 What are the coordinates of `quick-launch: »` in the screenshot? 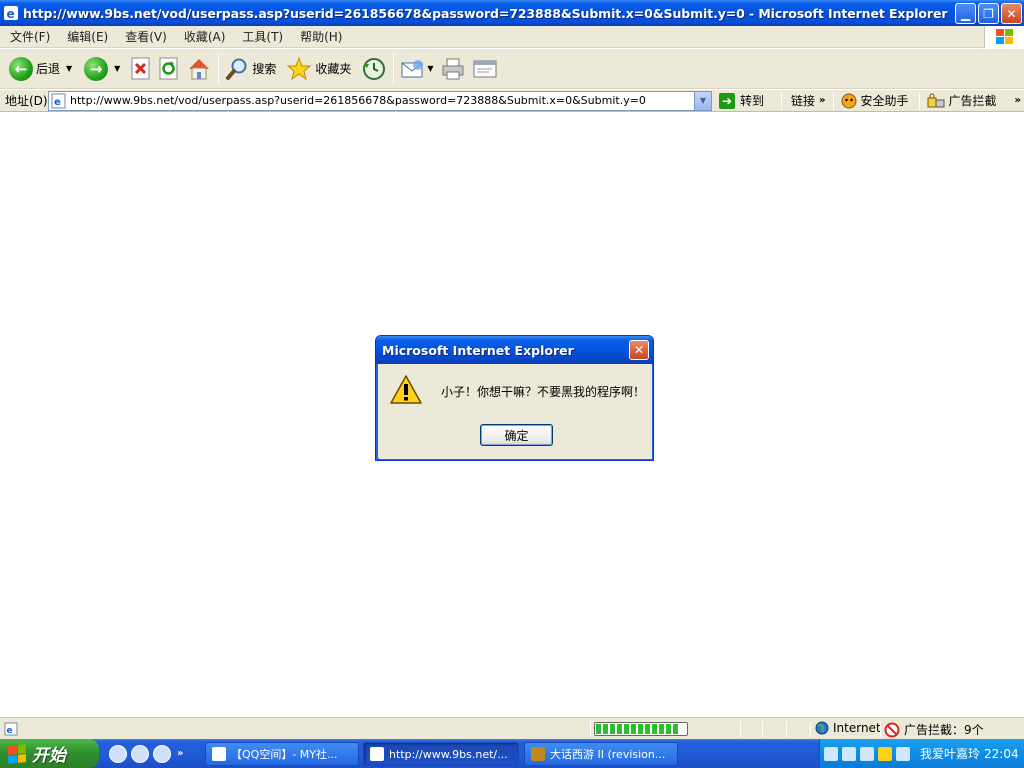 It's located at (146, 753).